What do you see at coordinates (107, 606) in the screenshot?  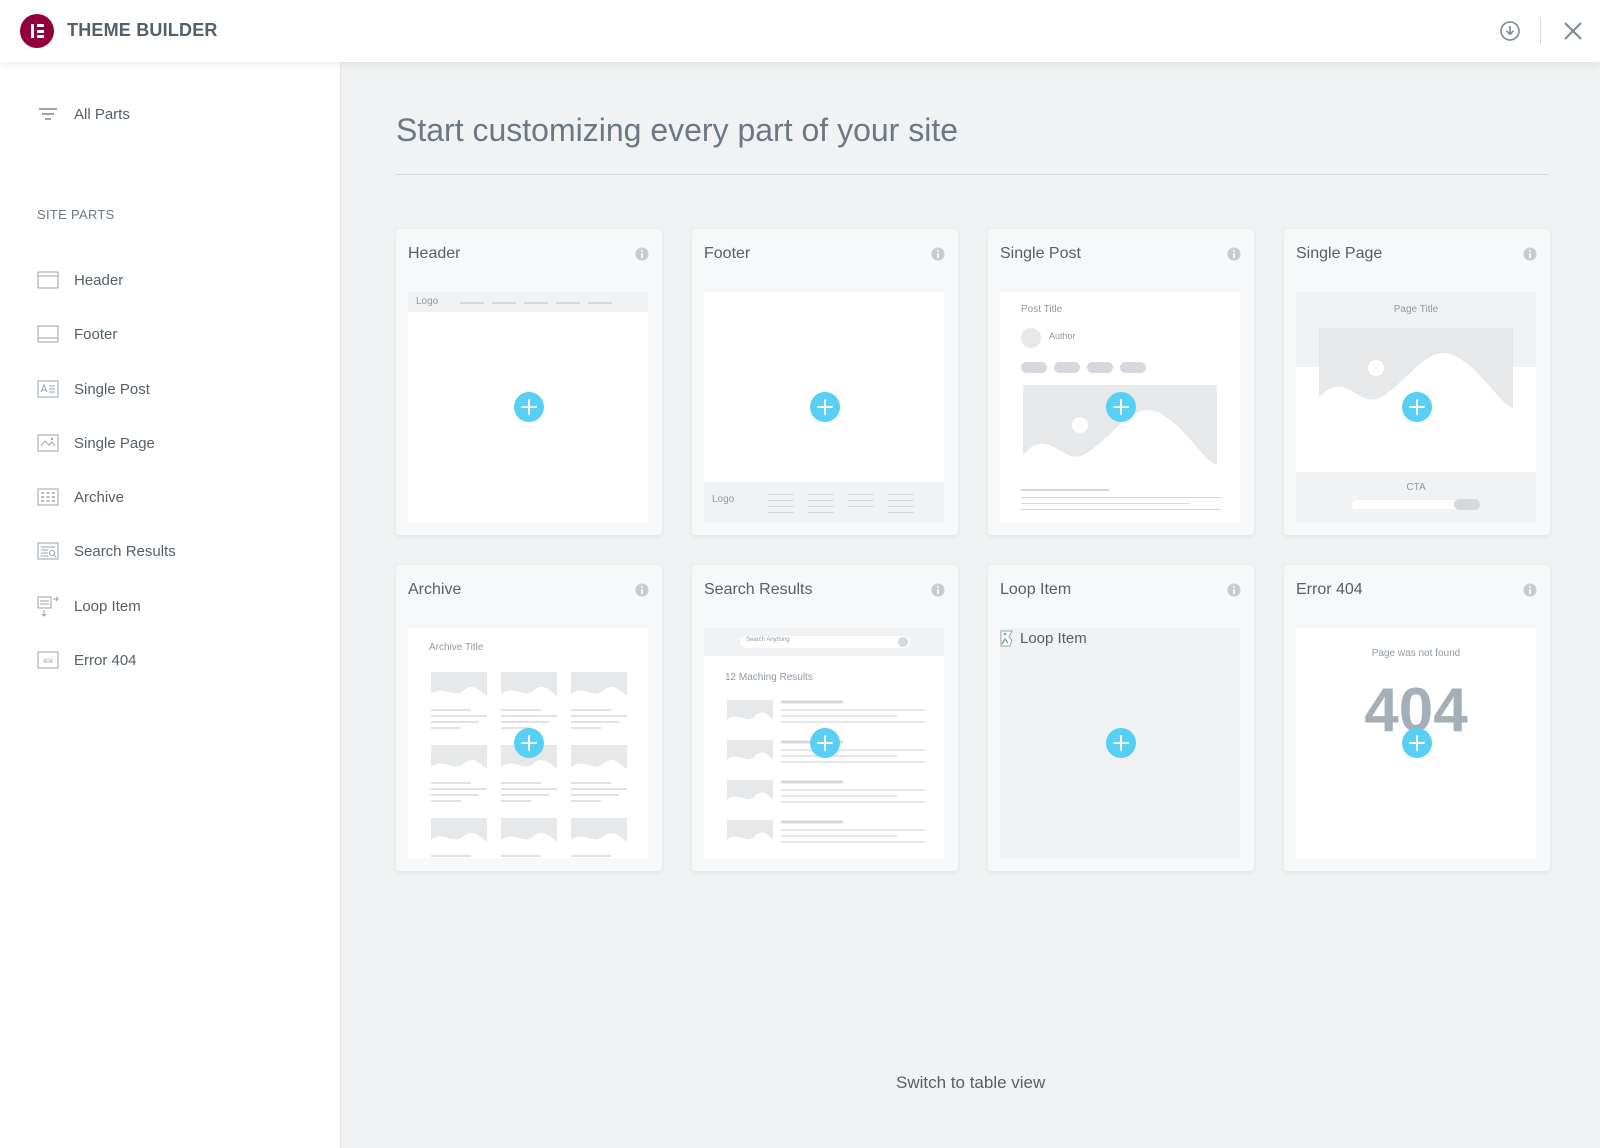 I see `sidebar-item-label: Loop Item` at bounding box center [107, 606].